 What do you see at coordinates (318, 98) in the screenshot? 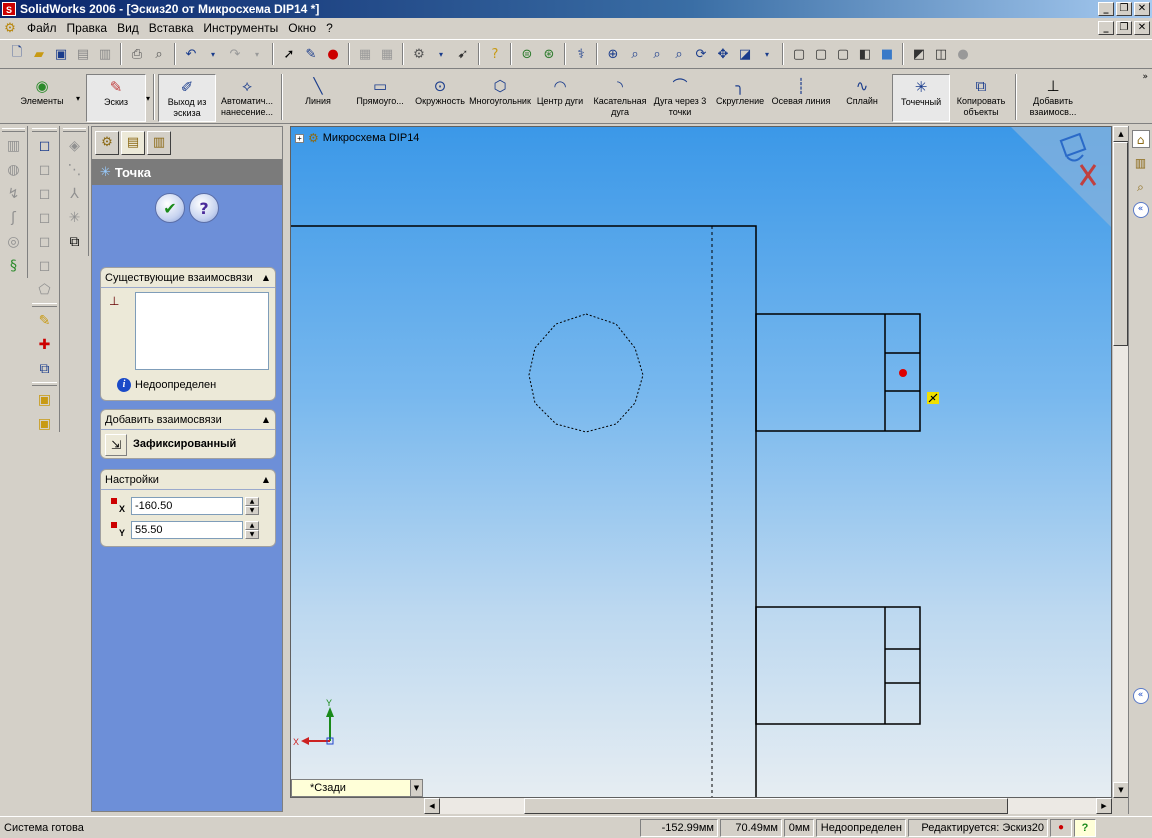
I see `line-tool-button: ╲ Линия` at bounding box center [318, 98].